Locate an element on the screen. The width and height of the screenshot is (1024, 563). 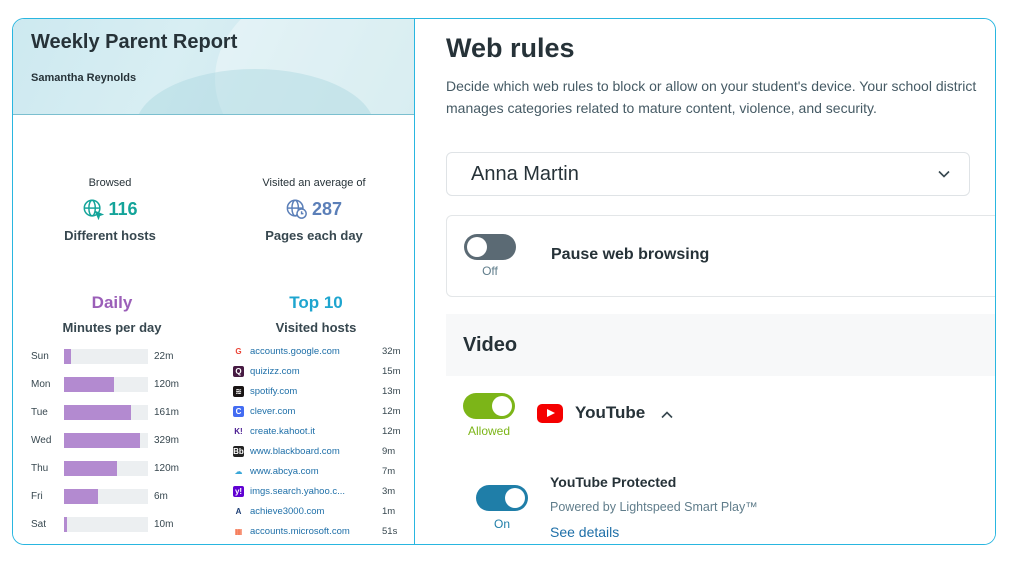
host-link: accounts.google.com is located at coordinates (311, 351).